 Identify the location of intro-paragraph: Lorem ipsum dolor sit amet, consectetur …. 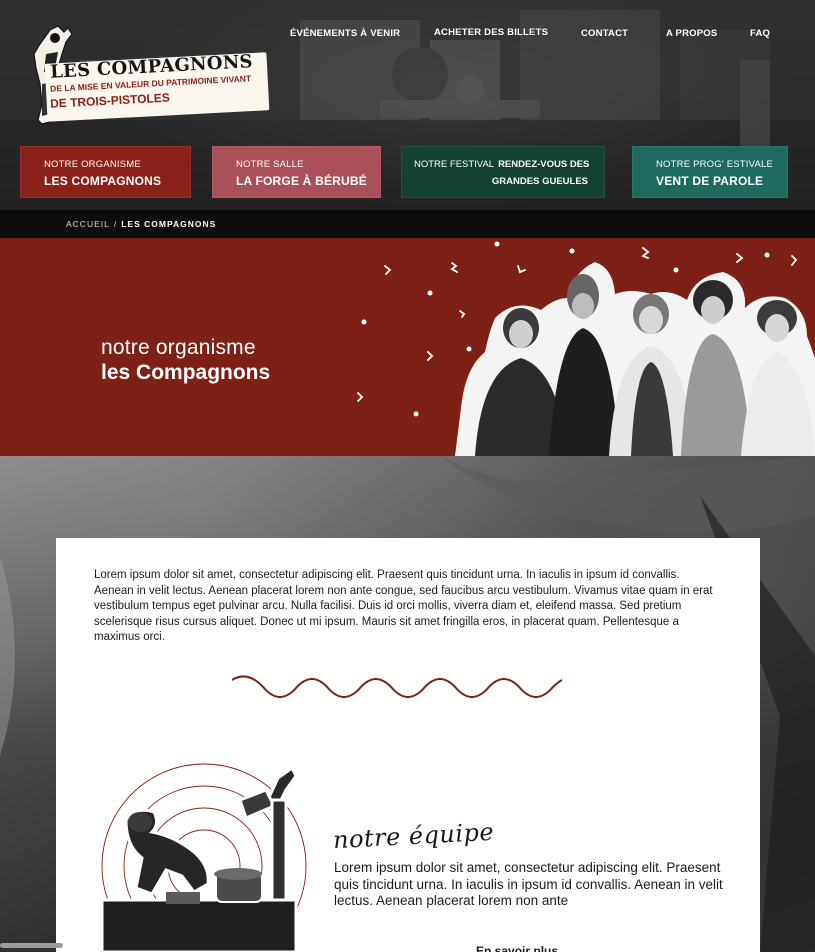
(403, 606).